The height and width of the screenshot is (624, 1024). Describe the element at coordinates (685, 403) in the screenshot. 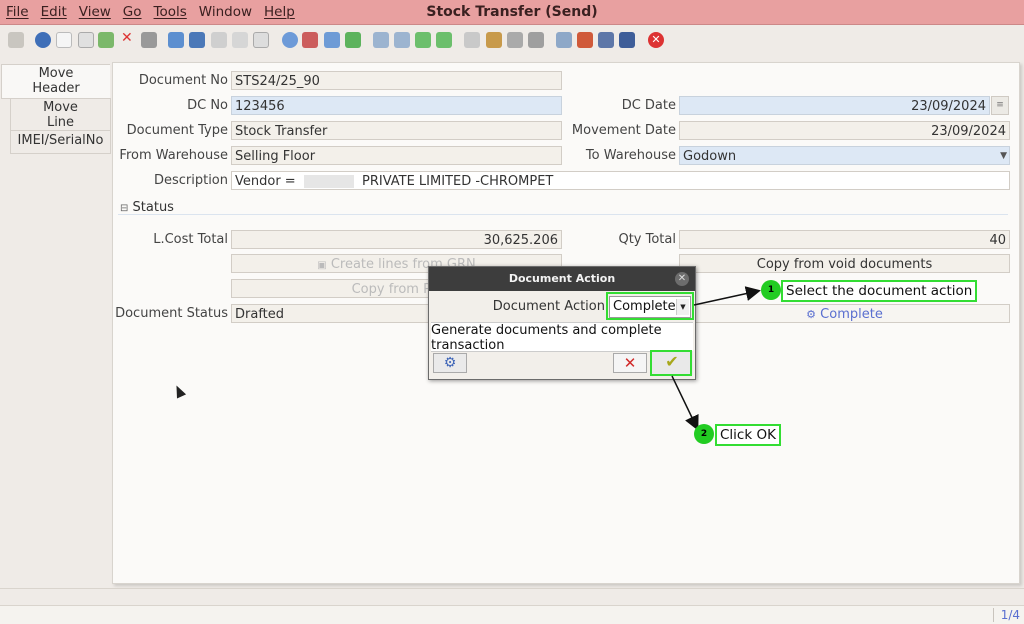

I see `arrow-step2` at that location.